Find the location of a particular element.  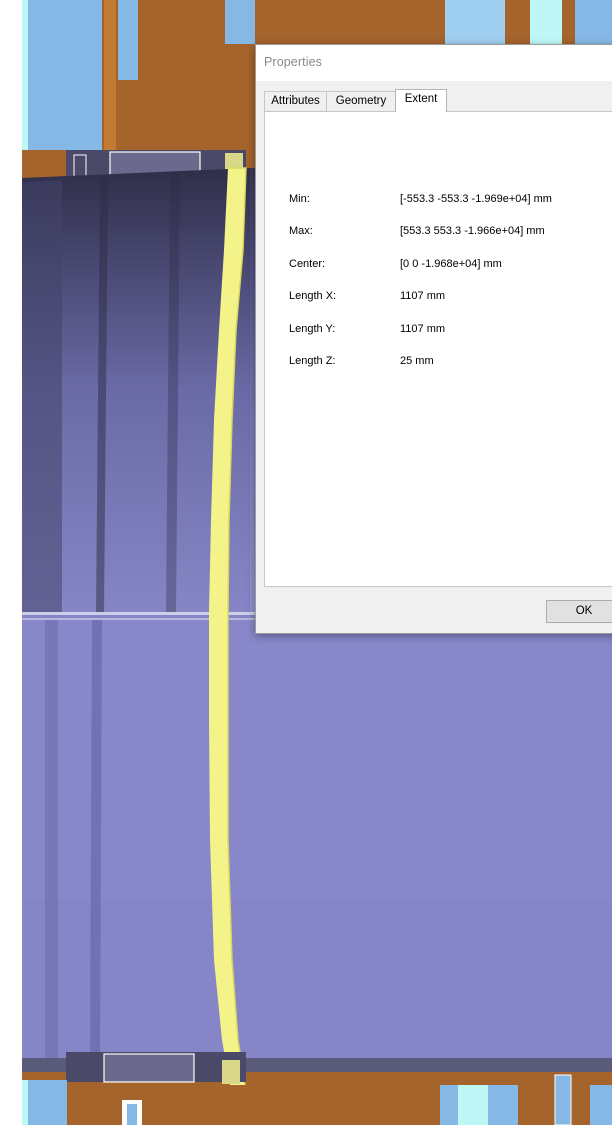

length-x-value: 1107 mm is located at coordinates (423, 296).